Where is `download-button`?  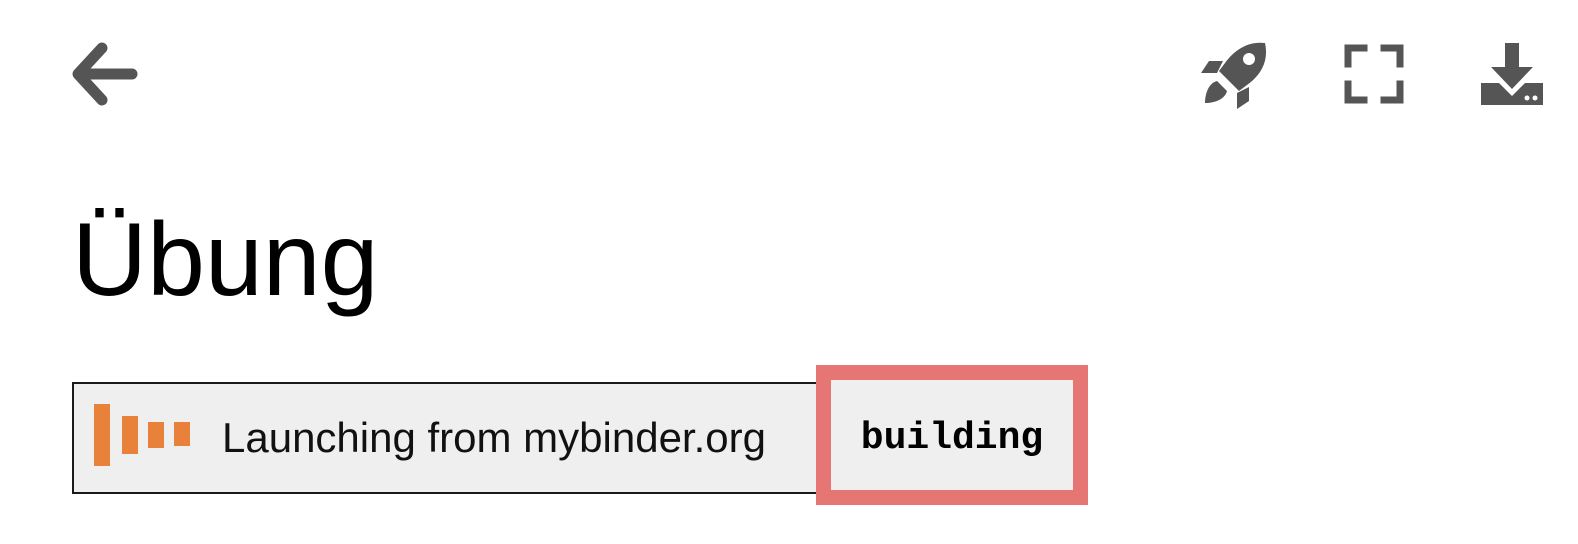 download-button is located at coordinates (1512, 74).